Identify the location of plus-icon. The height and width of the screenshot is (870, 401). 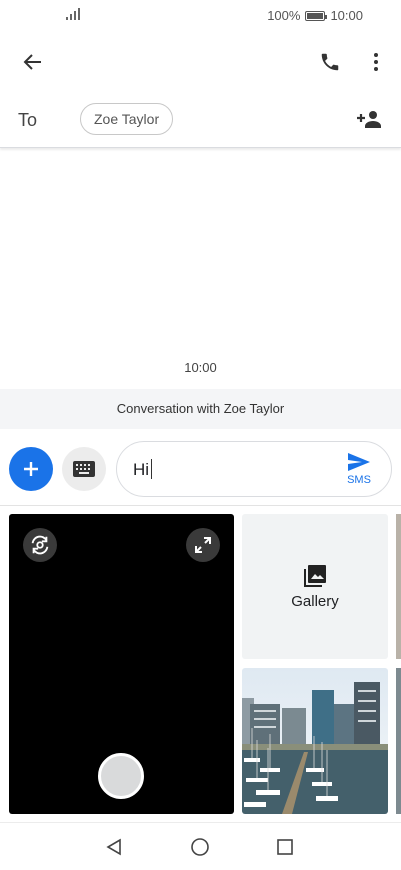
(31, 469).